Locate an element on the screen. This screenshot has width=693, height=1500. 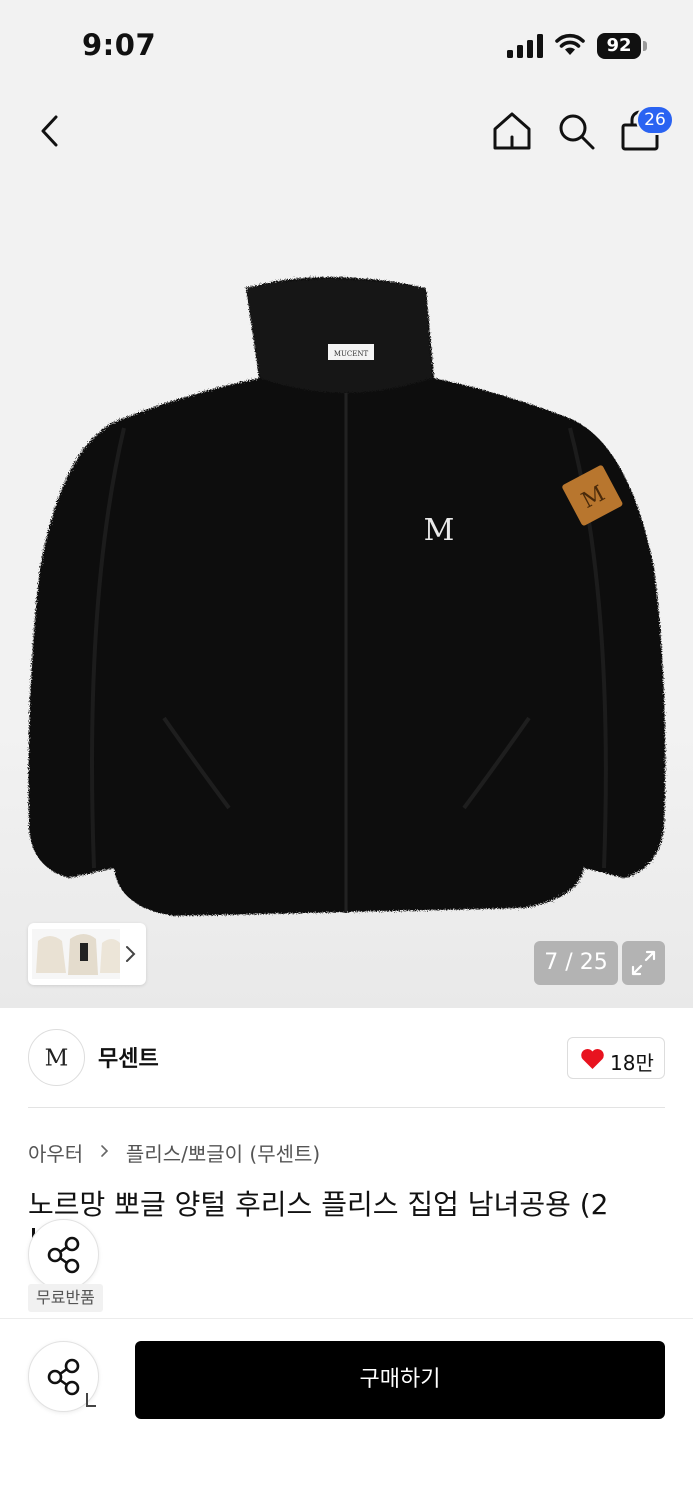
buy-button: 구매하기 is located at coordinates (400, 1380).